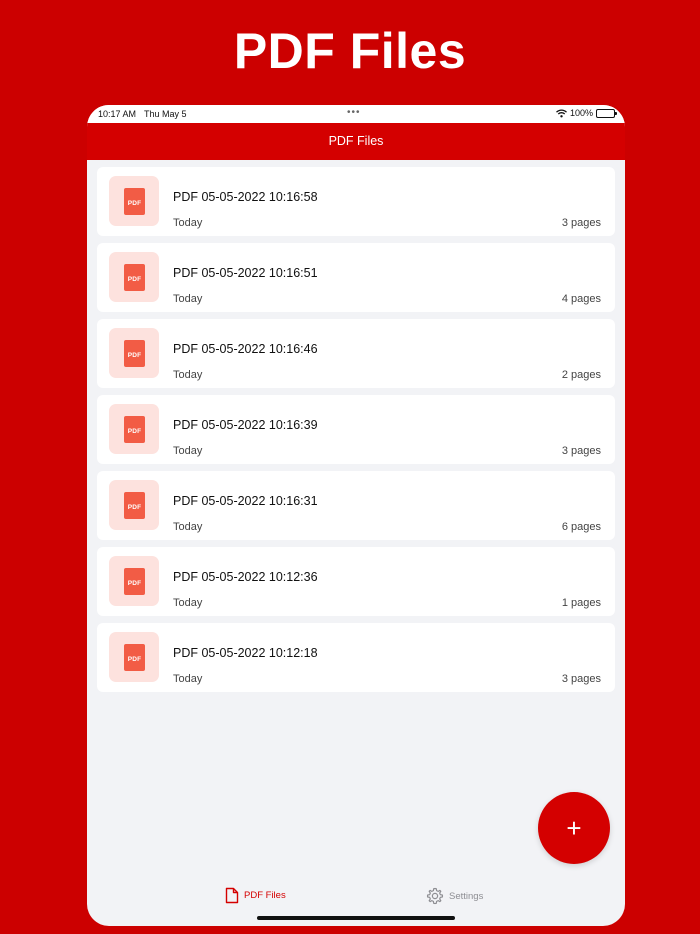  I want to click on file-name: PDF 05-05-2022 10:16:31, so click(245, 501).